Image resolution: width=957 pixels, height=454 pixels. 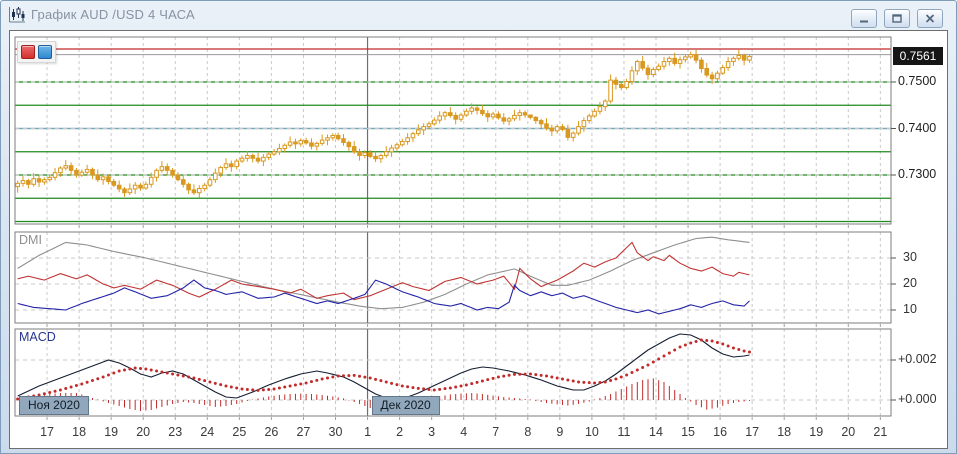 What do you see at coordinates (528, 432) in the screenshot?
I see `day-label: 8` at bounding box center [528, 432].